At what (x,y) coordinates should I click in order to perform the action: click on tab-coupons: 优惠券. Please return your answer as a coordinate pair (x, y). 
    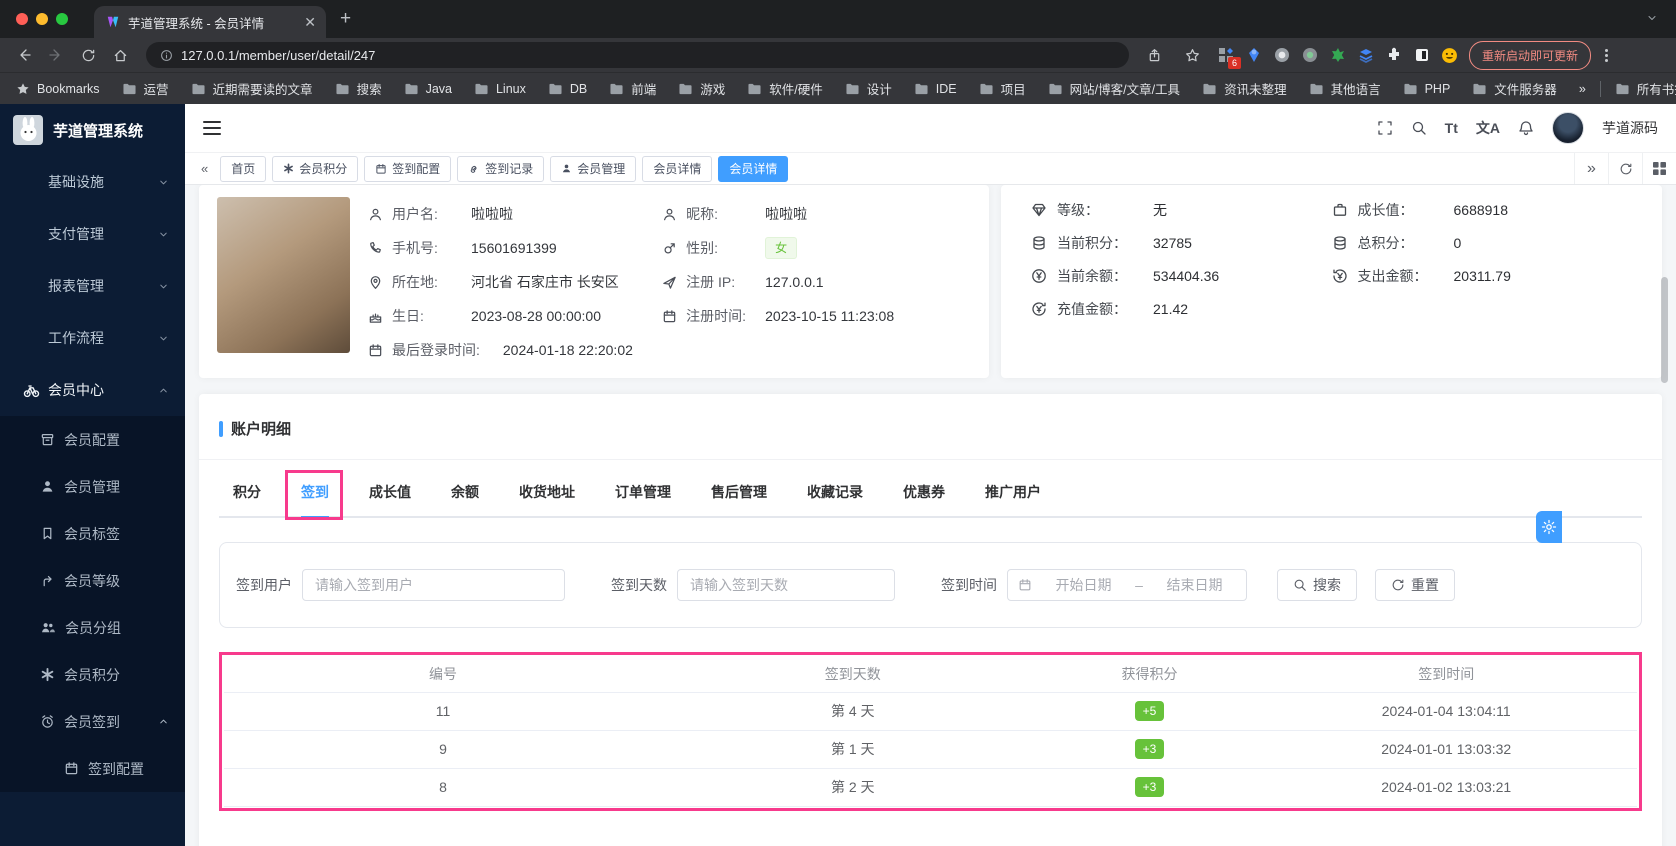
    Looking at the image, I should click on (924, 499).